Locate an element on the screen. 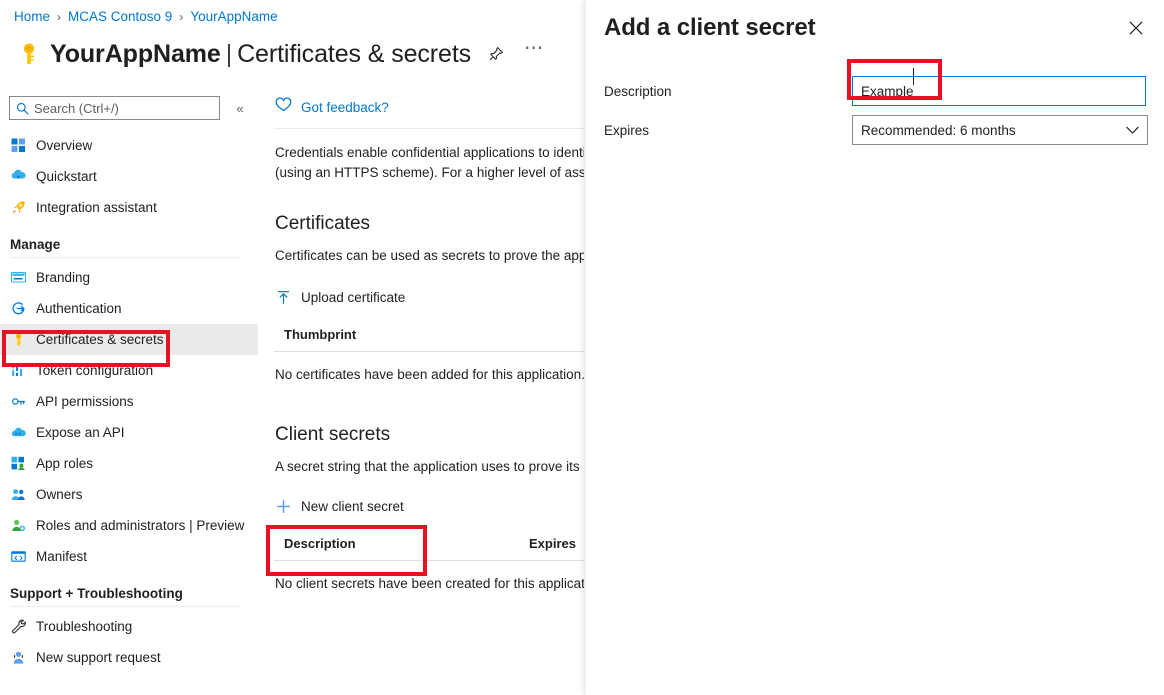 This screenshot has height=695, width=1164. new-client-secret-label: New client secret is located at coordinates (352, 506).